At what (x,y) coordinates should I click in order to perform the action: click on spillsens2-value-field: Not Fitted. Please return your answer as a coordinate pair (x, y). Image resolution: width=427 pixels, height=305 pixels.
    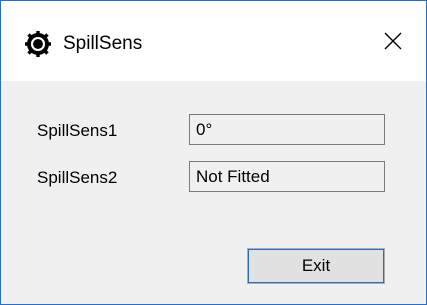
    Looking at the image, I should click on (287, 176).